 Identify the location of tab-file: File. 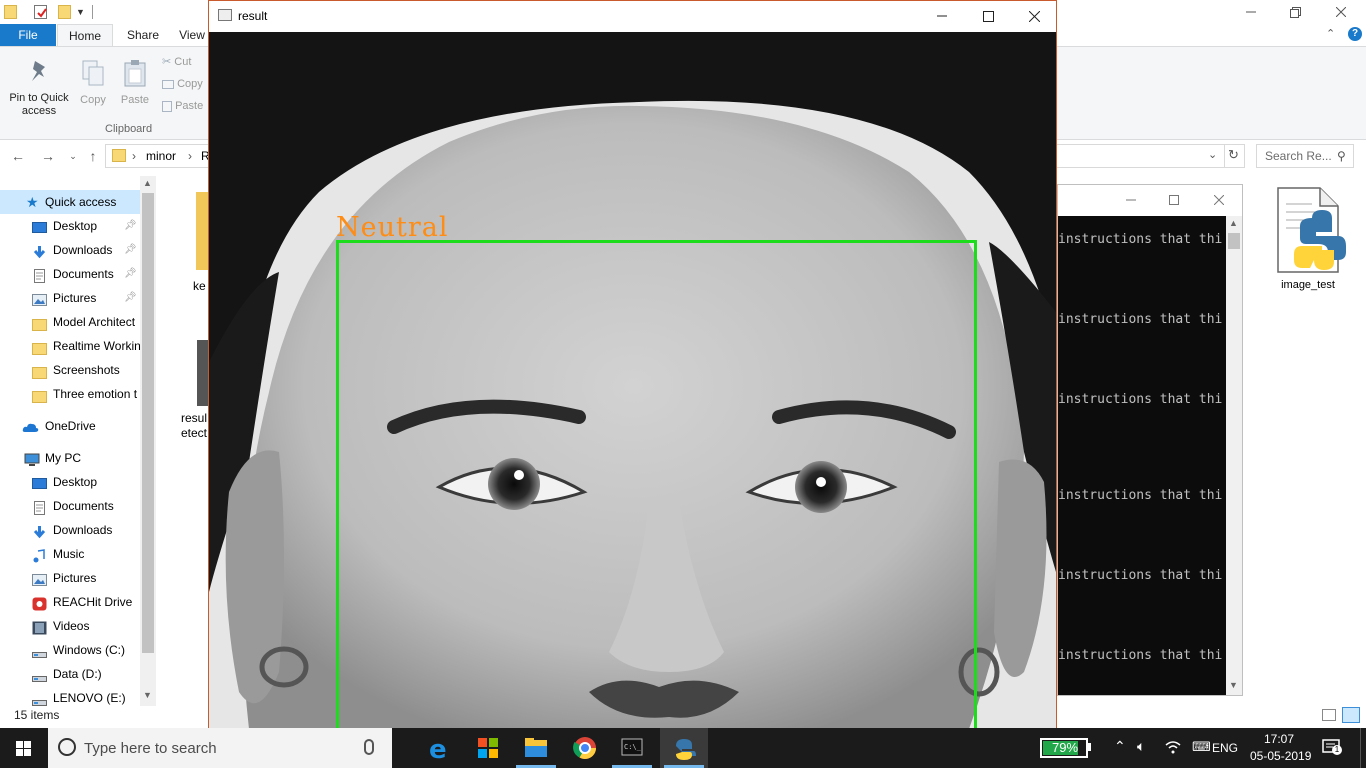
(28, 35).